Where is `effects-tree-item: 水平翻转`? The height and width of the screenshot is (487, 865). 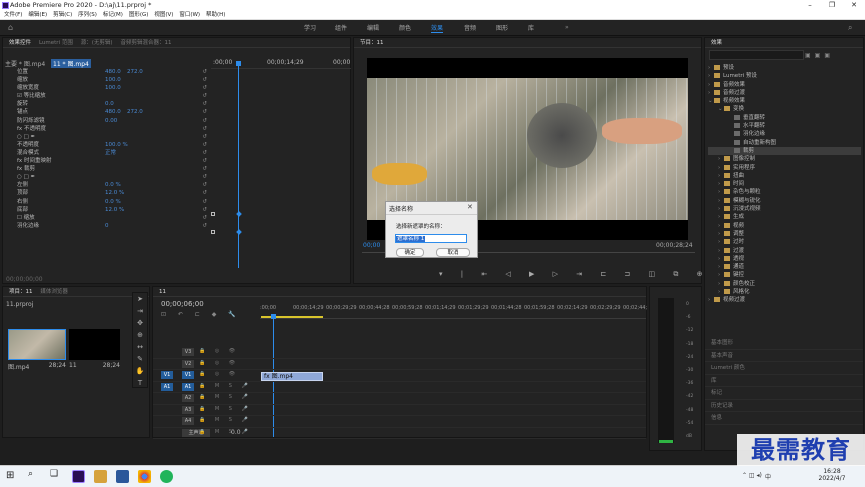
effects-tree-item: 水平翻转 is located at coordinates (784, 126).